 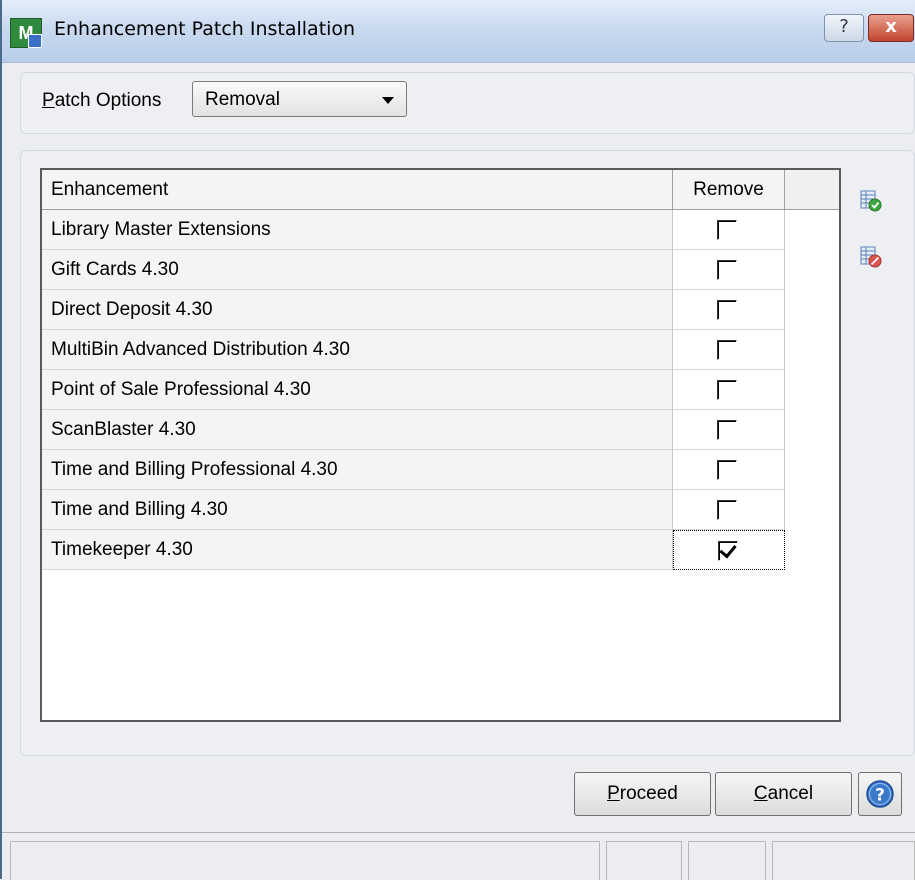 I want to click on help-button: ?, so click(x=880, y=794).